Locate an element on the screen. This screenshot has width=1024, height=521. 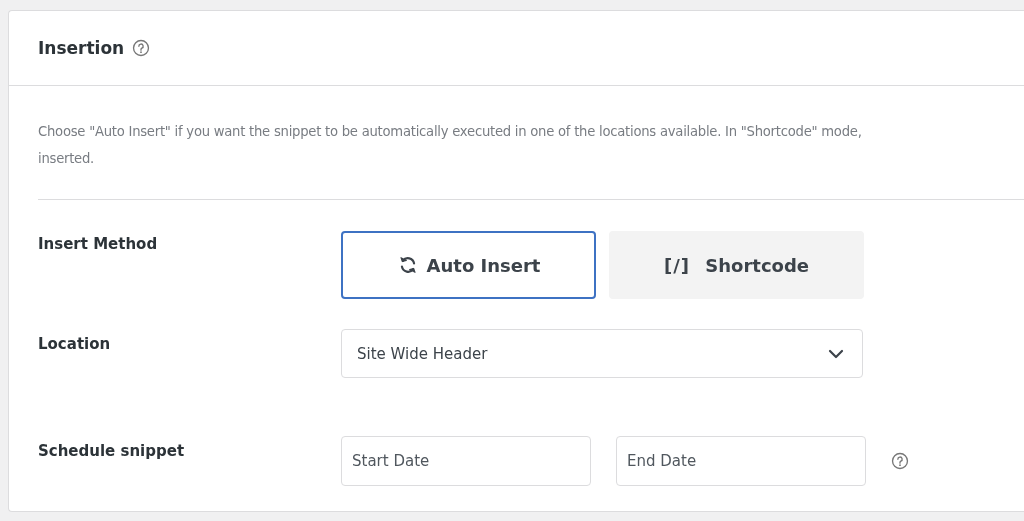
date-field: Start Date is located at coordinates (466, 461).